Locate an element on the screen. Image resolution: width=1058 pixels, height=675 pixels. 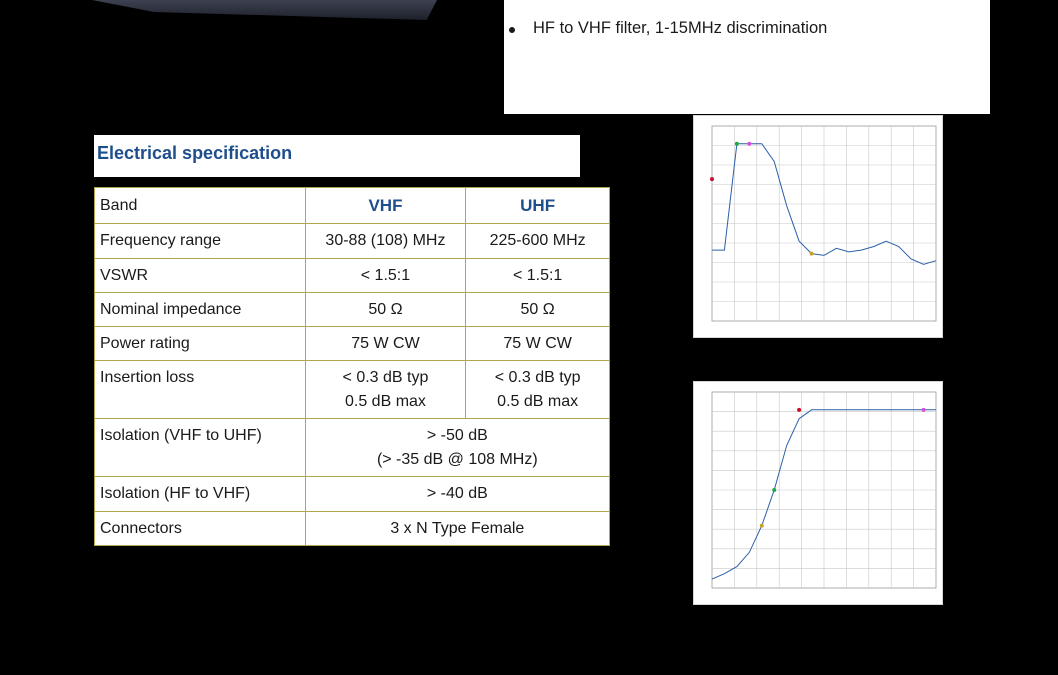
spec-heading-panel: Electrical specification is located at coordinates (337, 156).